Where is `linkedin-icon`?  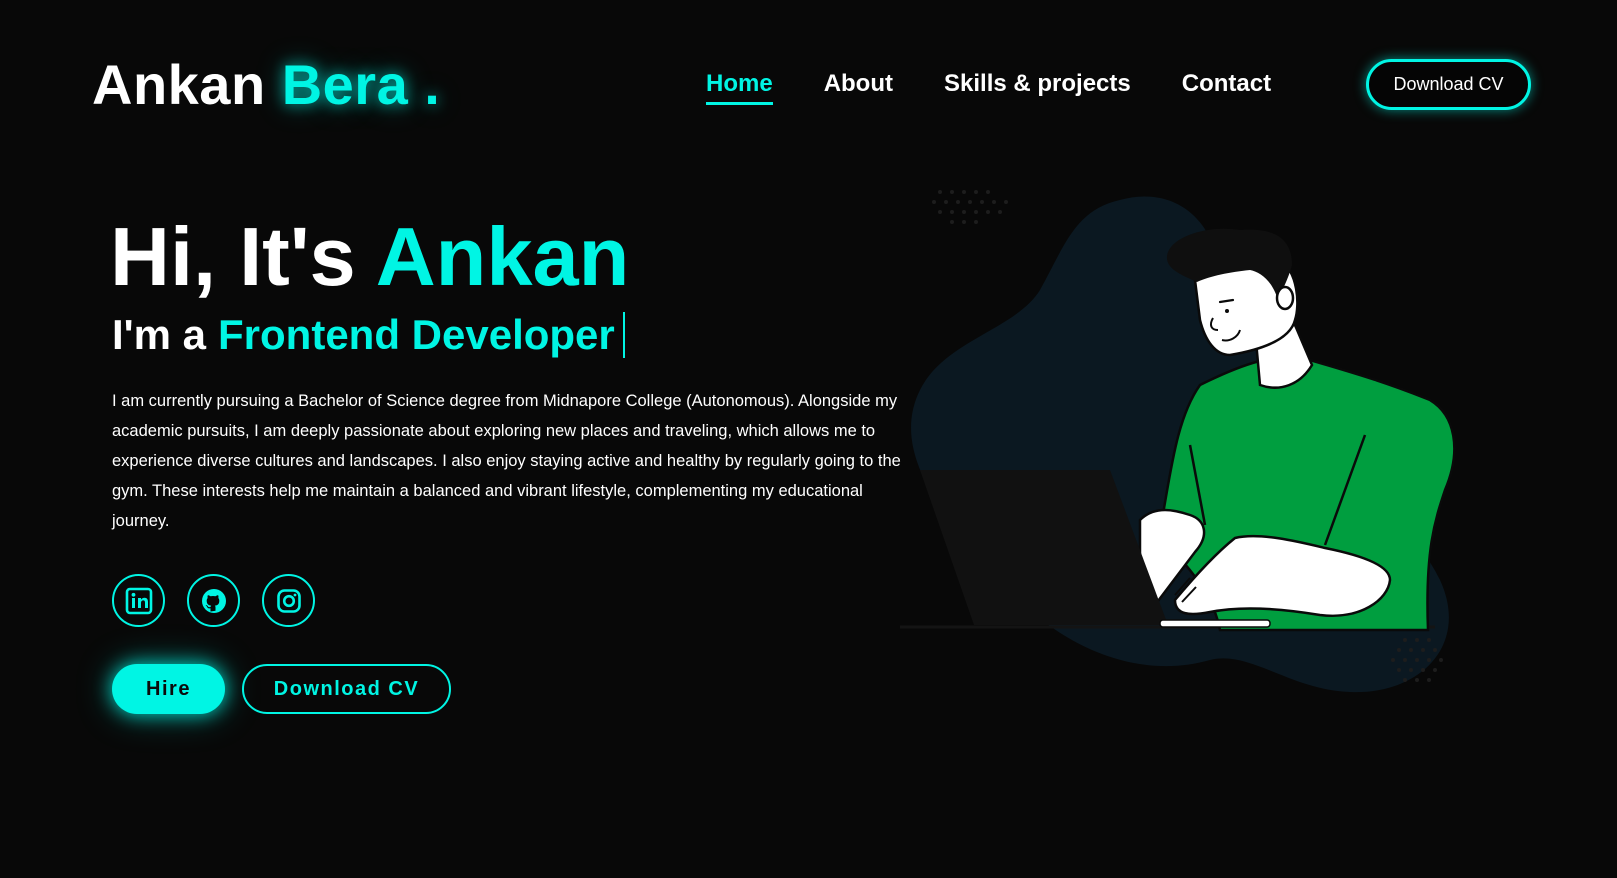 linkedin-icon is located at coordinates (138, 600).